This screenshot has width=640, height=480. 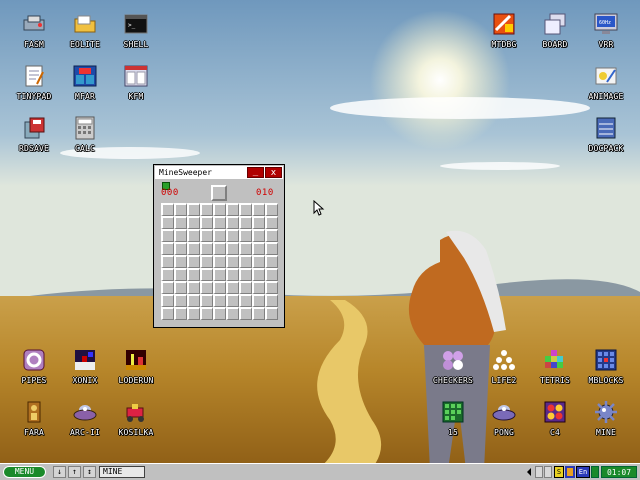 What do you see at coordinates (555, 36) in the screenshot?
I see `desktop-icon-board: BOARD` at bounding box center [555, 36].